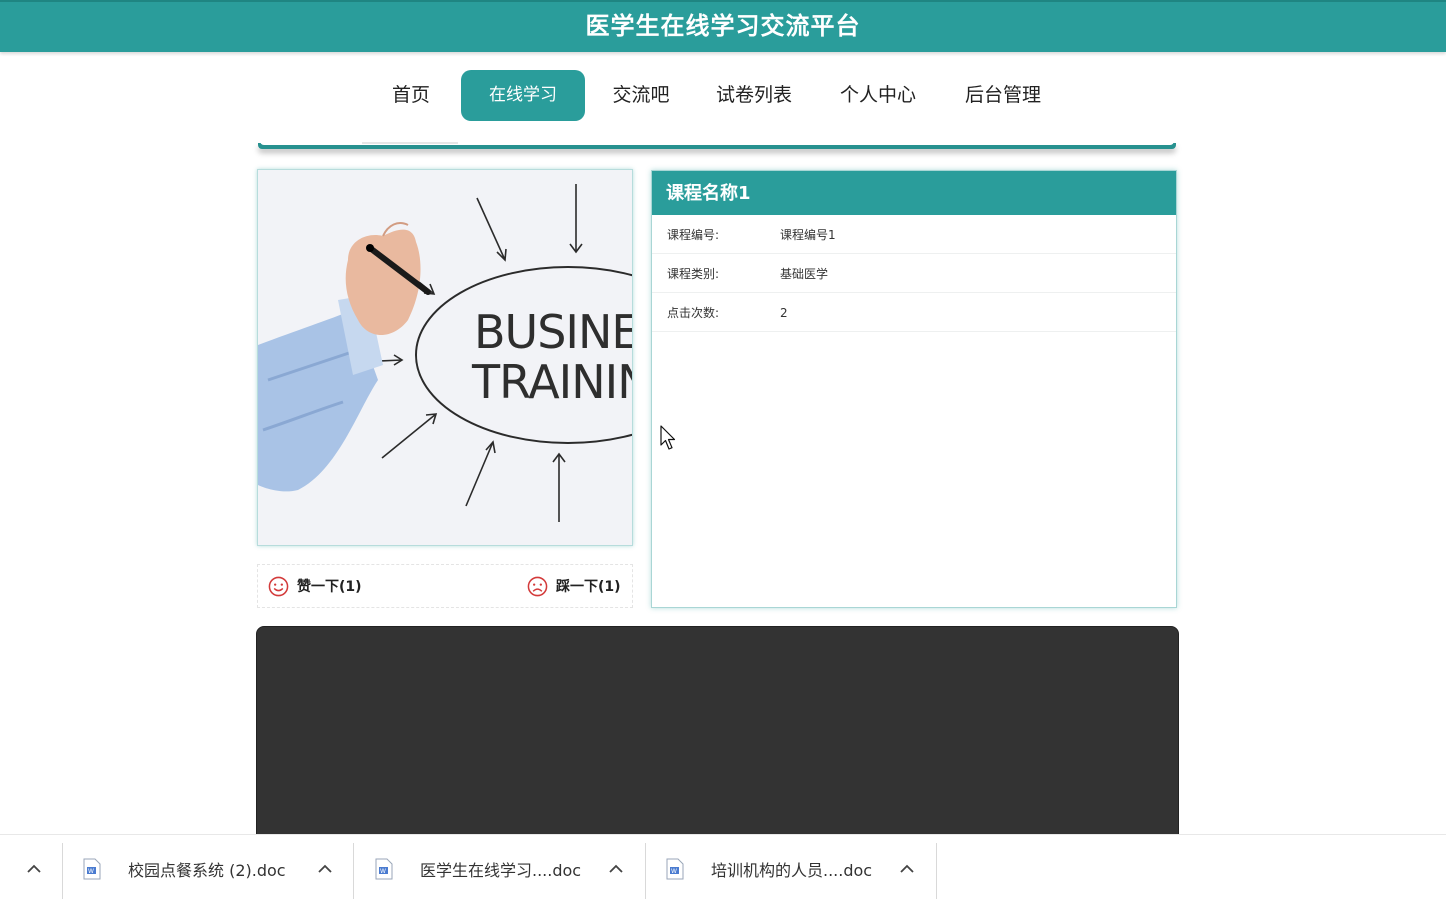 This screenshot has height=905, width=1446. Describe the element at coordinates (808, 235) in the screenshot. I see `info-value: 课程编号1` at that location.